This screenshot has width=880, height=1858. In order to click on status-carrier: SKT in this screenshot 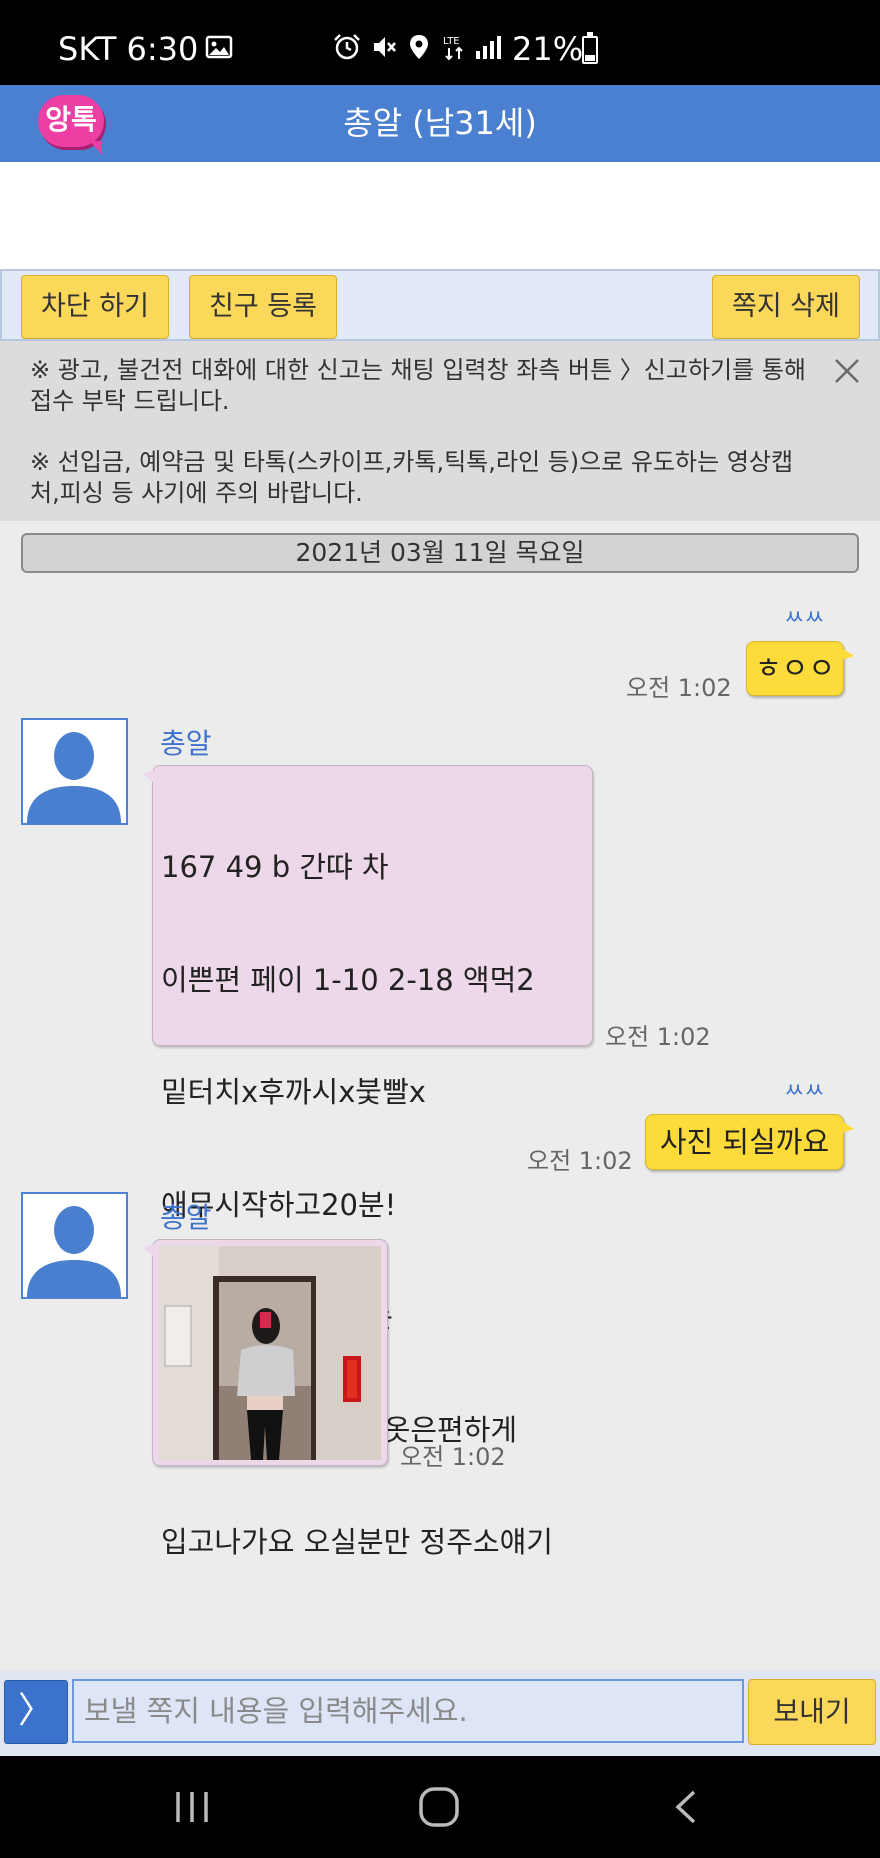, I will do `click(87, 49)`.